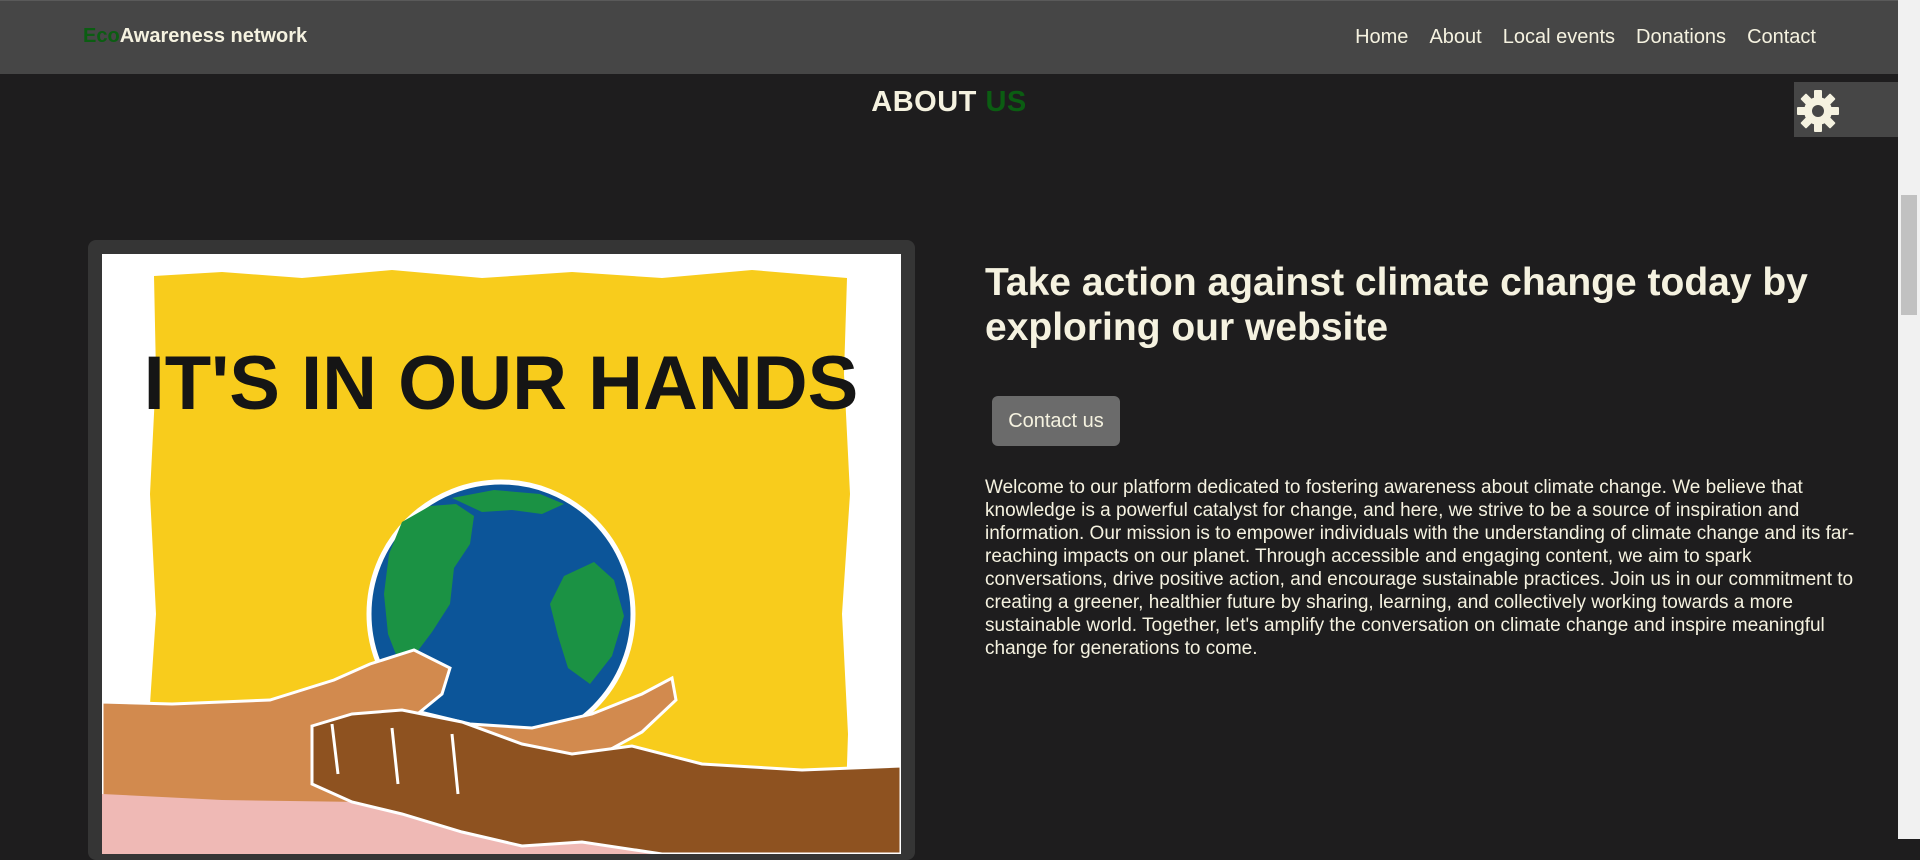 Image resolution: width=1920 pixels, height=860 pixels. Describe the element at coordinates (213, 36) in the screenshot. I see `brand-name: Awareness network` at that location.